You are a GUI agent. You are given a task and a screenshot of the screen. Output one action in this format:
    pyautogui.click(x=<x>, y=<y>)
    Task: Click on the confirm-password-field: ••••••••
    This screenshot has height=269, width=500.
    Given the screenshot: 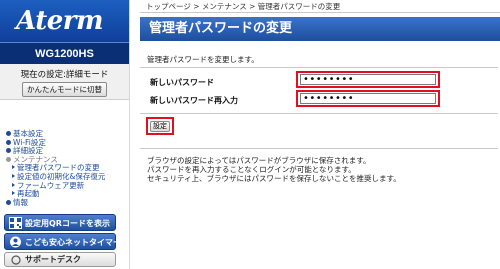 What is the action you would take?
    pyautogui.click(x=368, y=98)
    